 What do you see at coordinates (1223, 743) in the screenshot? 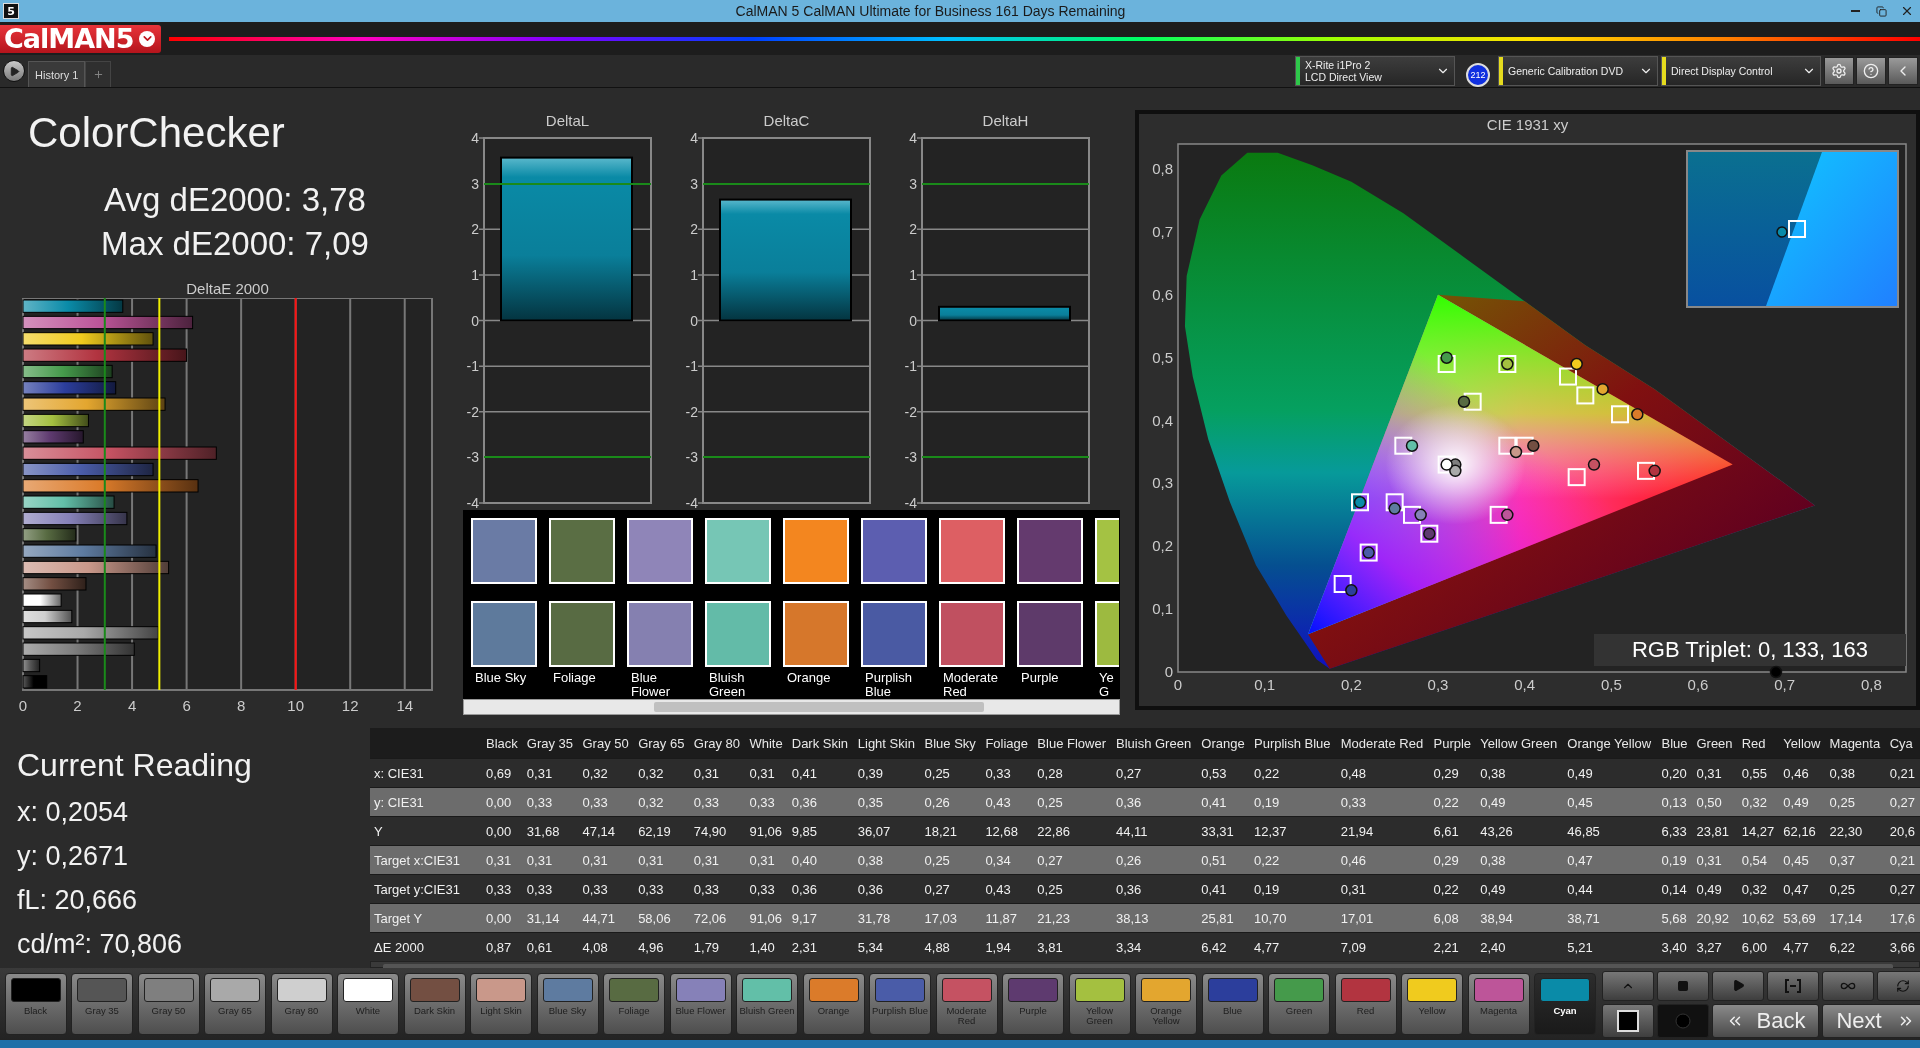
I see `column-header: Orange` at bounding box center [1223, 743].